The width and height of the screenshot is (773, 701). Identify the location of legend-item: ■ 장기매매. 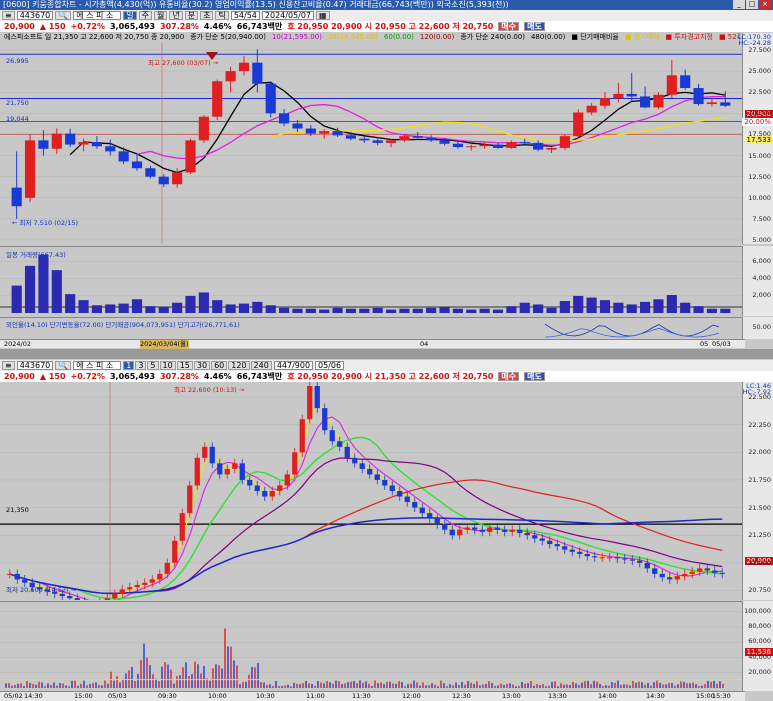
(642, 37).